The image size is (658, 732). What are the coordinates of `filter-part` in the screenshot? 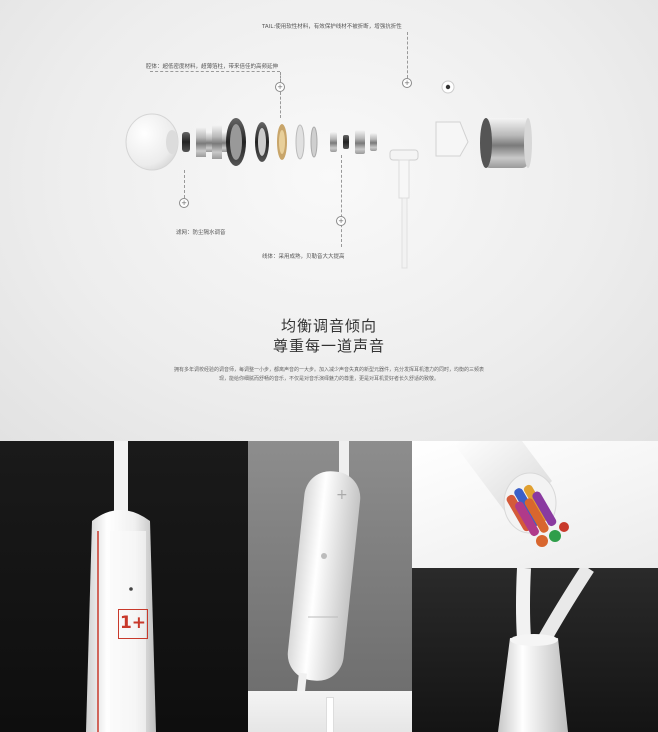 It's located at (186, 142).